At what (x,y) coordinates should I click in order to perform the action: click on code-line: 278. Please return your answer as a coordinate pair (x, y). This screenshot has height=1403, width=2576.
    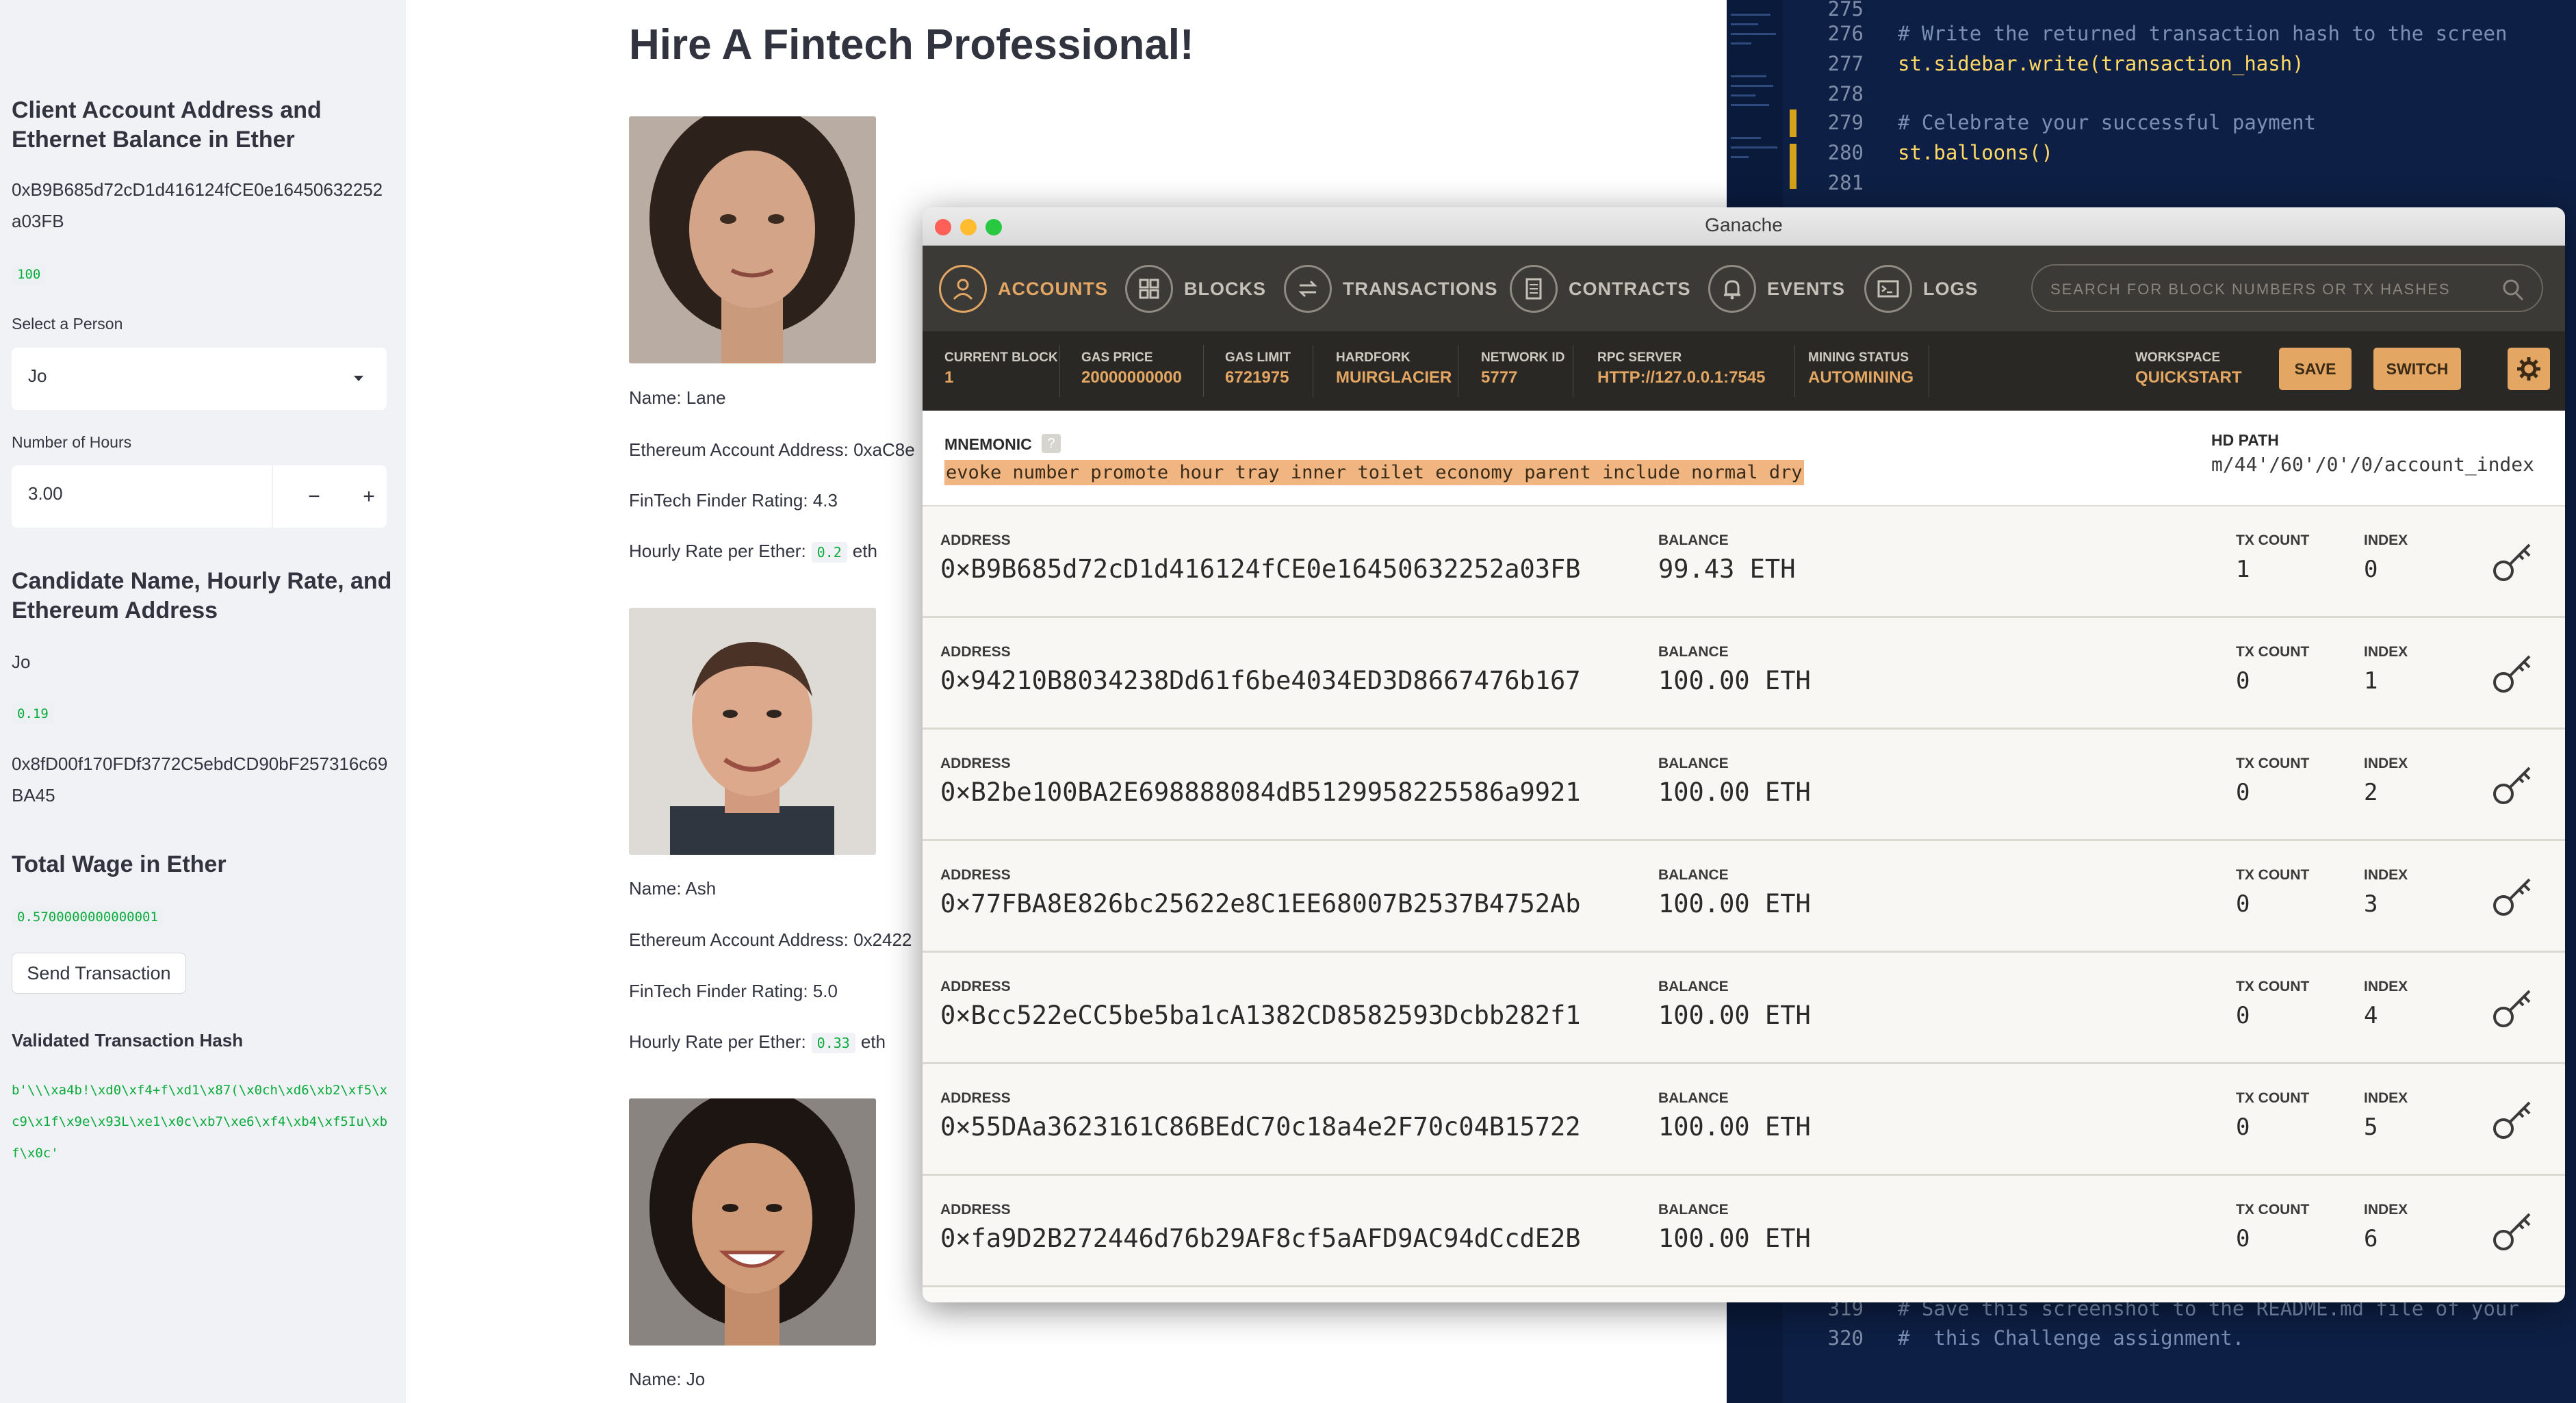
    Looking at the image, I should click on (1845, 93).